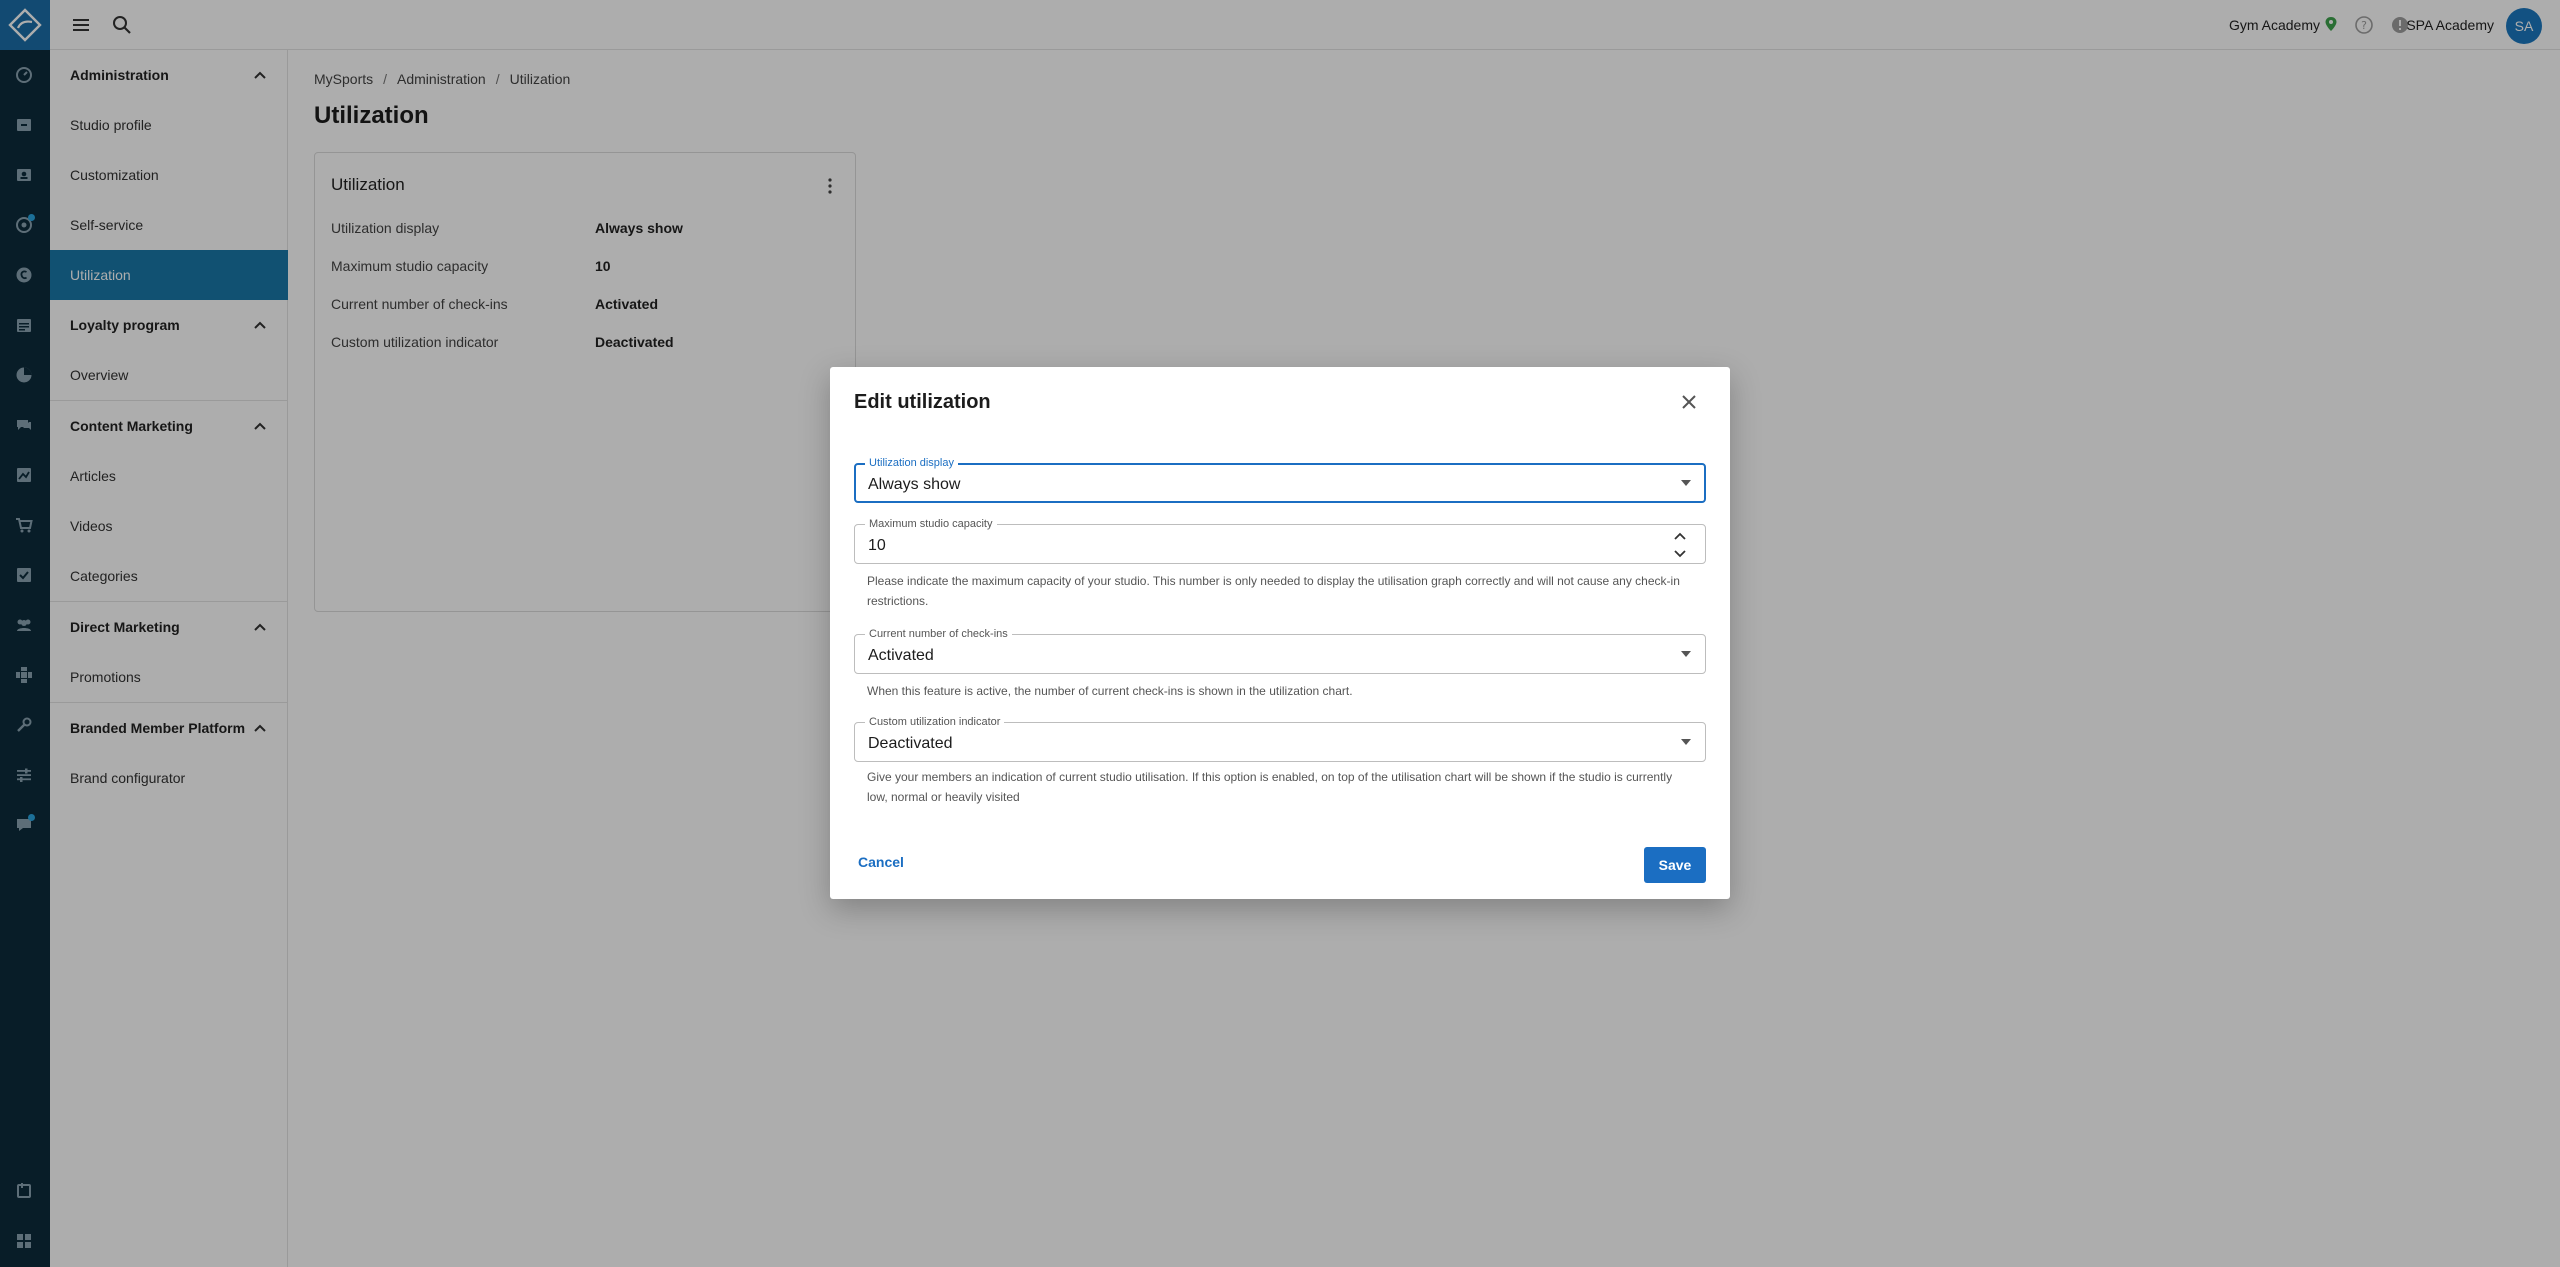  Describe the element at coordinates (1675, 865) in the screenshot. I see `save-button: Save` at that location.